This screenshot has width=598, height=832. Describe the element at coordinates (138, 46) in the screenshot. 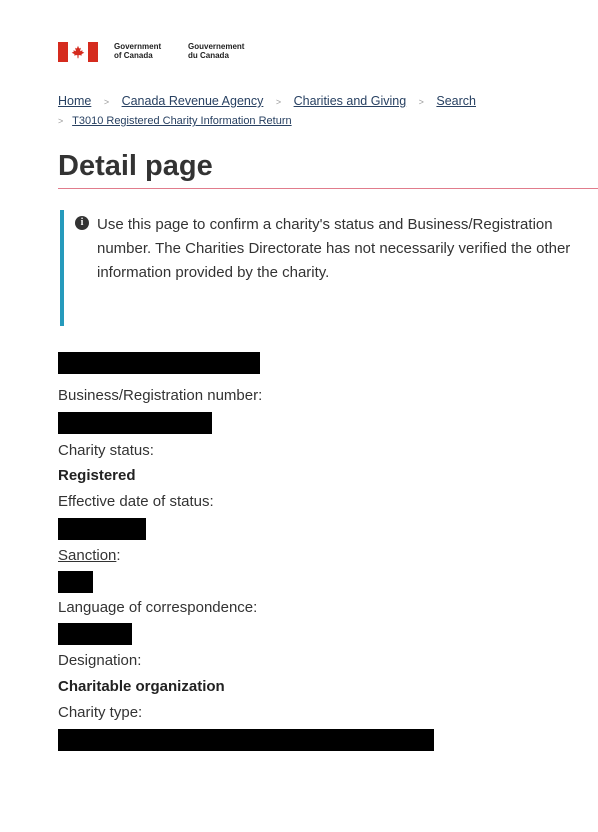

I see `gov-en-line1: Government` at that location.